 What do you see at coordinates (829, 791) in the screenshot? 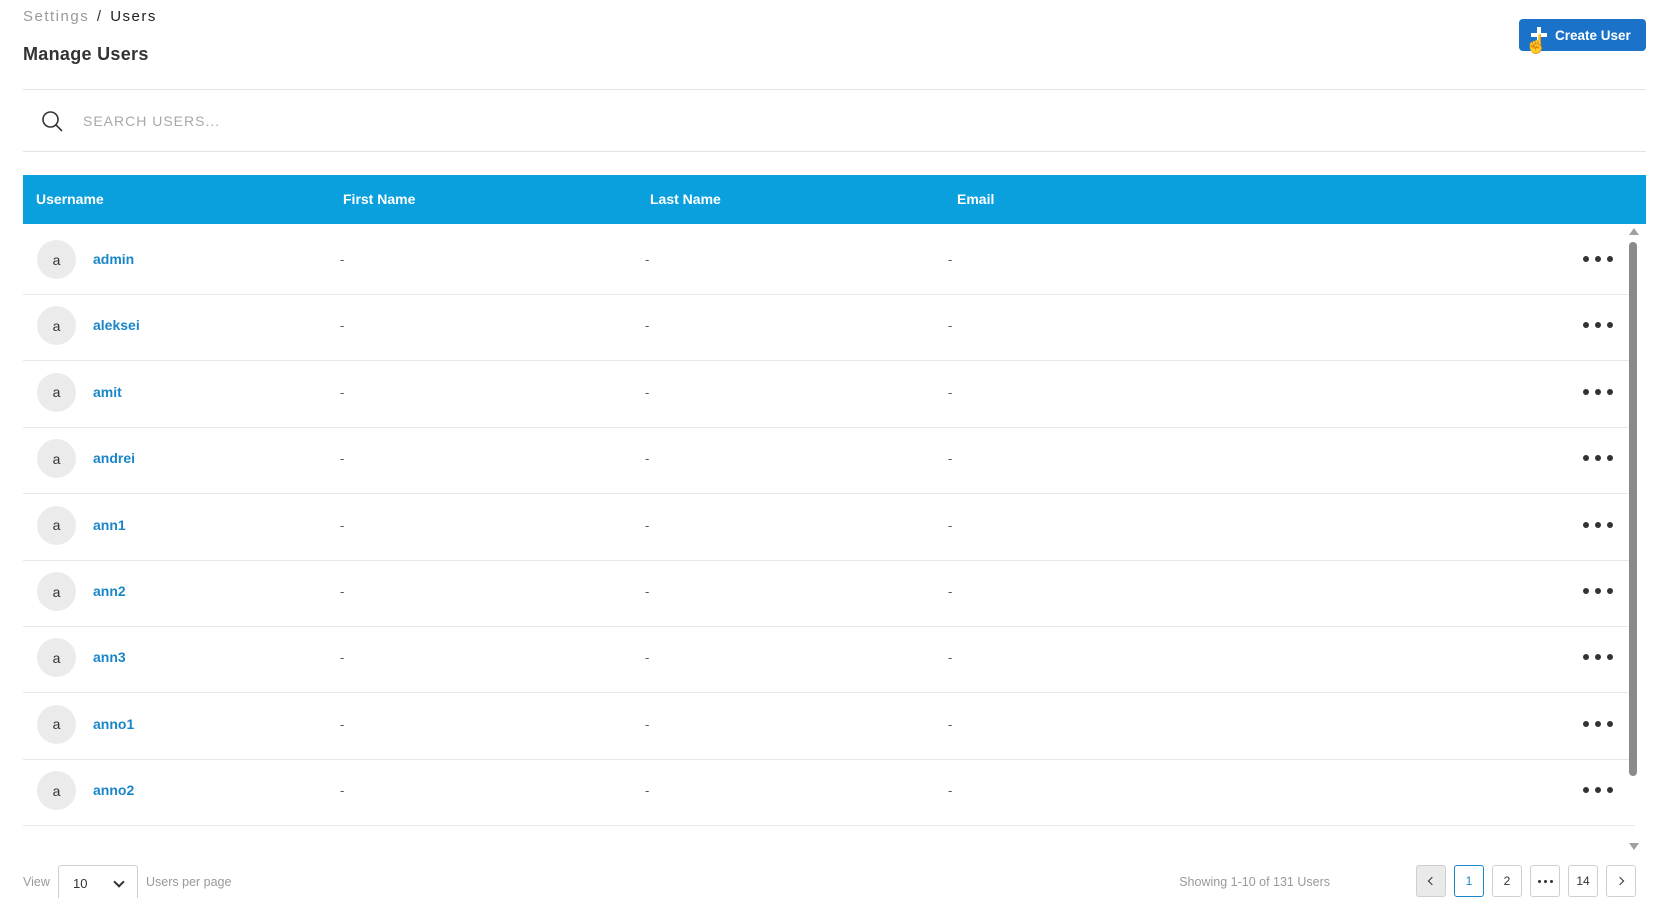
I see `table-row: a anno2 - - -` at bounding box center [829, 791].